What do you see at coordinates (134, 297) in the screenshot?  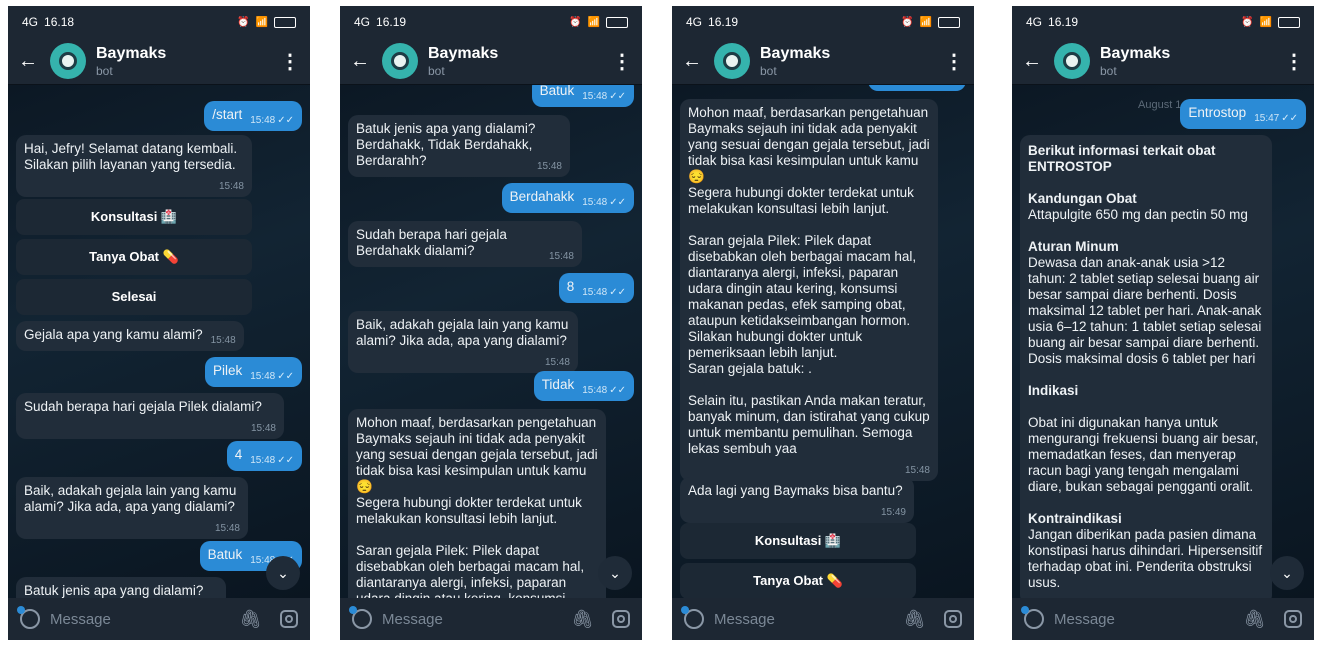 I see `keyboard-button-selesai: Selesai` at bounding box center [134, 297].